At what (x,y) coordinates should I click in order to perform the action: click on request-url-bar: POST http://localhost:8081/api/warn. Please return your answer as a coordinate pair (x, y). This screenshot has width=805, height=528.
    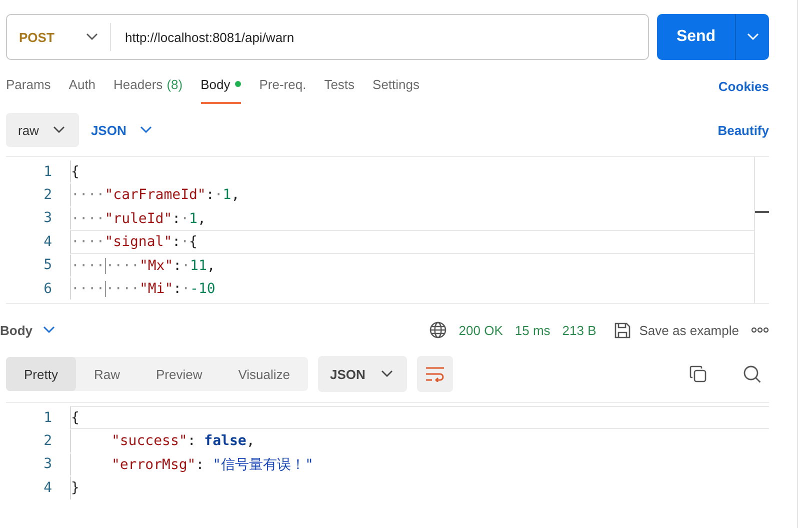
    Looking at the image, I should click on (327, 37).